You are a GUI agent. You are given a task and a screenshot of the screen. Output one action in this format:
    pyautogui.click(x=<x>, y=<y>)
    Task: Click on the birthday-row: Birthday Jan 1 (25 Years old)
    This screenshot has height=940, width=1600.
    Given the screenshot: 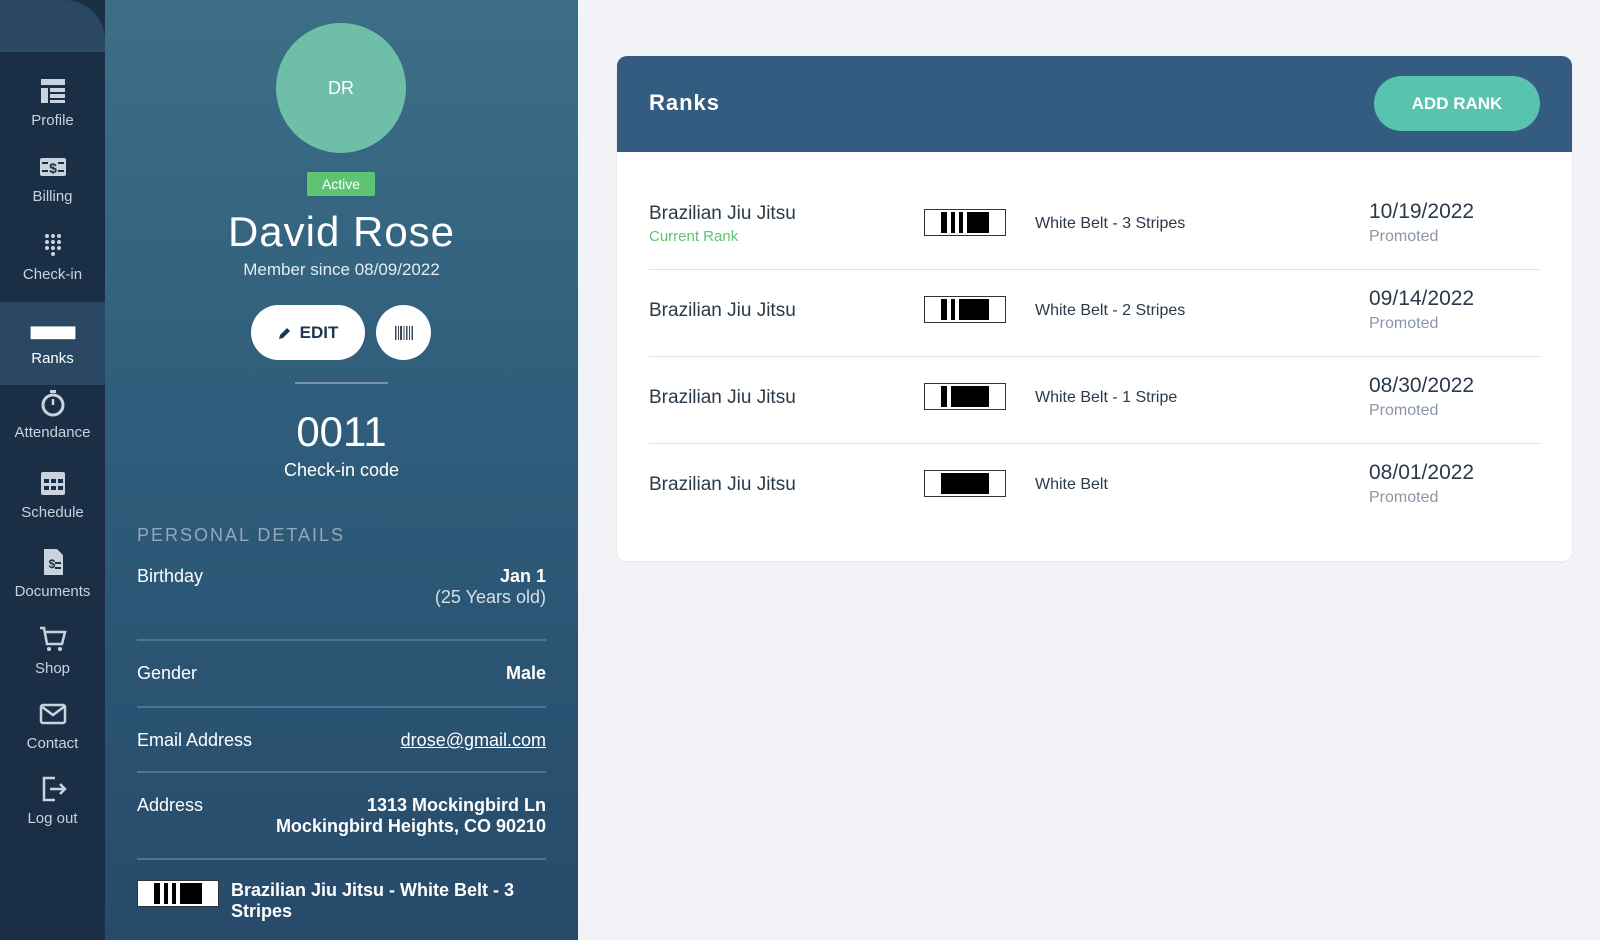 What is the action you would take?
    pyautogui.click(x=341, y=587)
    